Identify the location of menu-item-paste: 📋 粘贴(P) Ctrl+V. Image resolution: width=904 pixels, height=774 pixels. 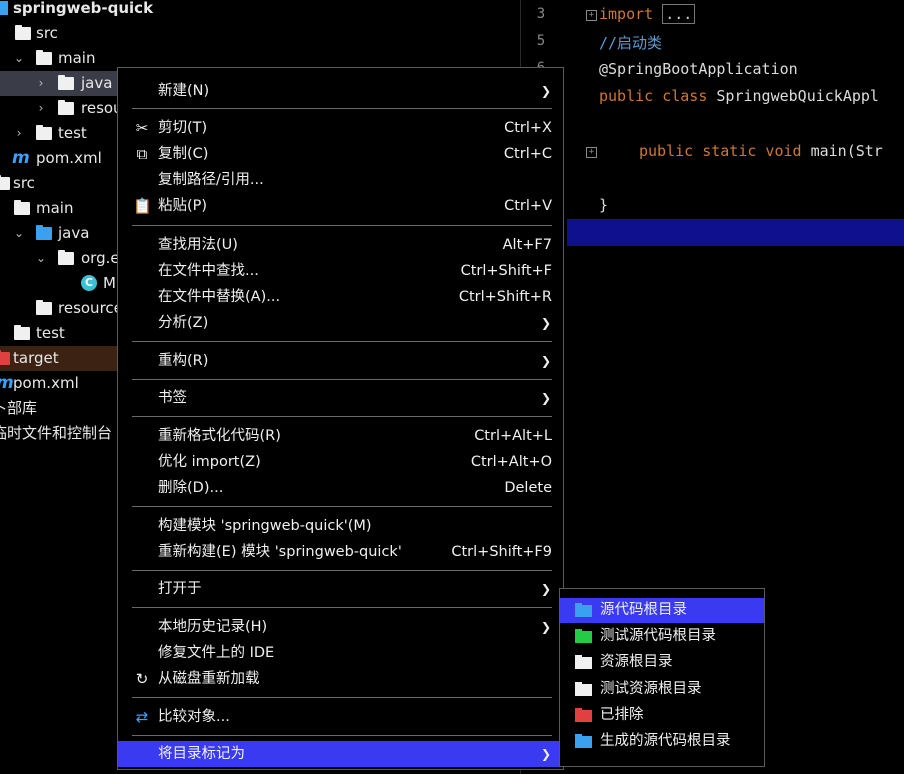
(340, 206).